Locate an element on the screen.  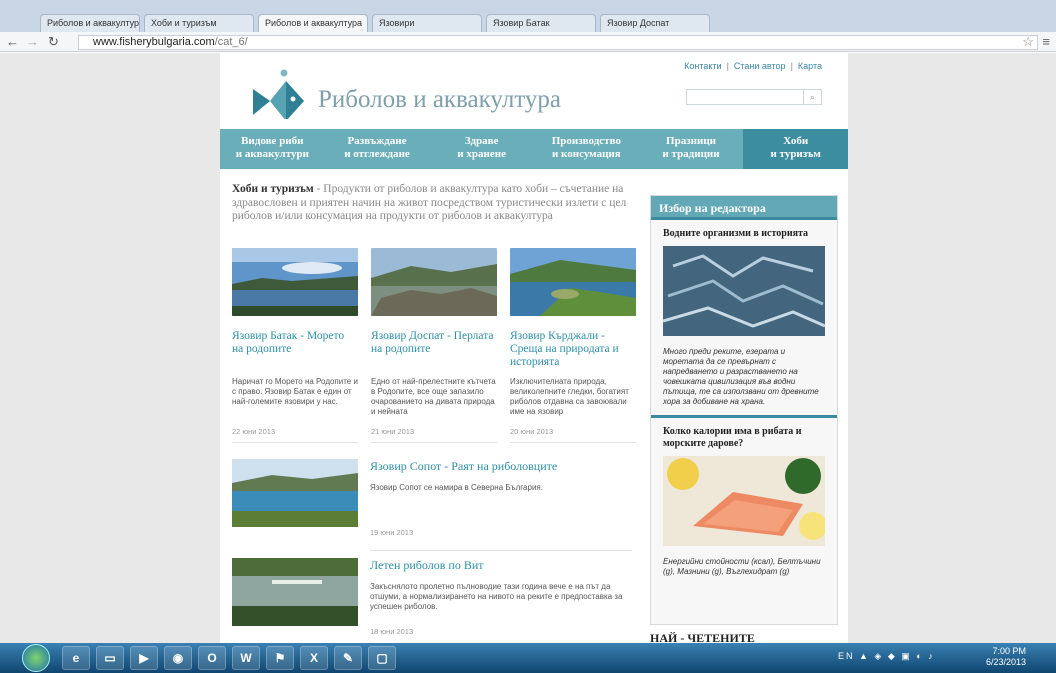
clock-date: 6/23/2013 is located at coordinates (1005, 662).